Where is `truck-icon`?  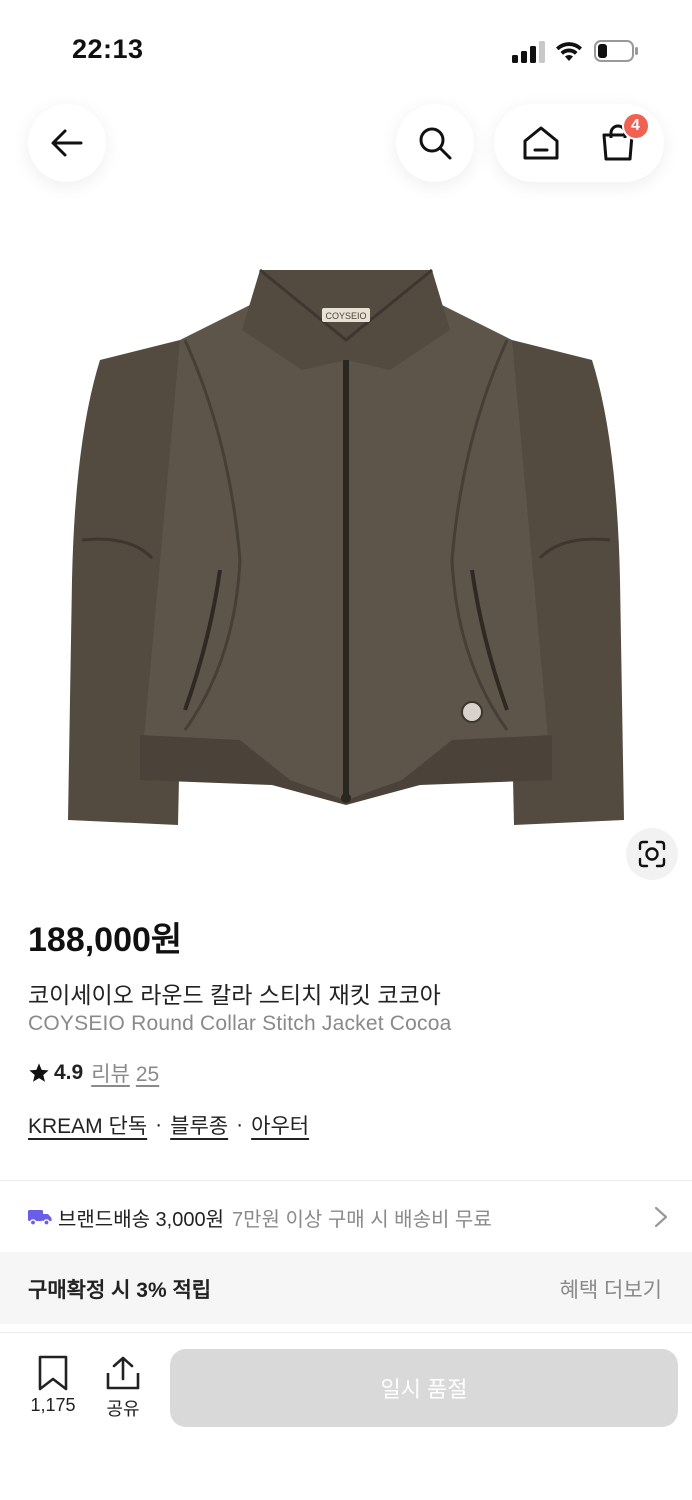
truck-icon is located at coordinates (40, 1218).